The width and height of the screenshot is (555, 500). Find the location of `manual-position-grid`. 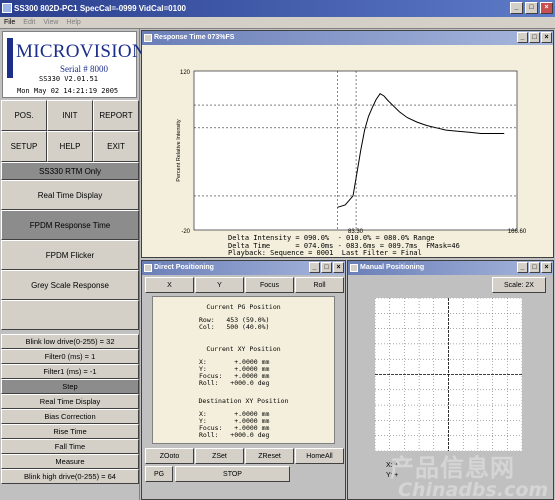

manual-position-grid is located at coordinates (448, 374).